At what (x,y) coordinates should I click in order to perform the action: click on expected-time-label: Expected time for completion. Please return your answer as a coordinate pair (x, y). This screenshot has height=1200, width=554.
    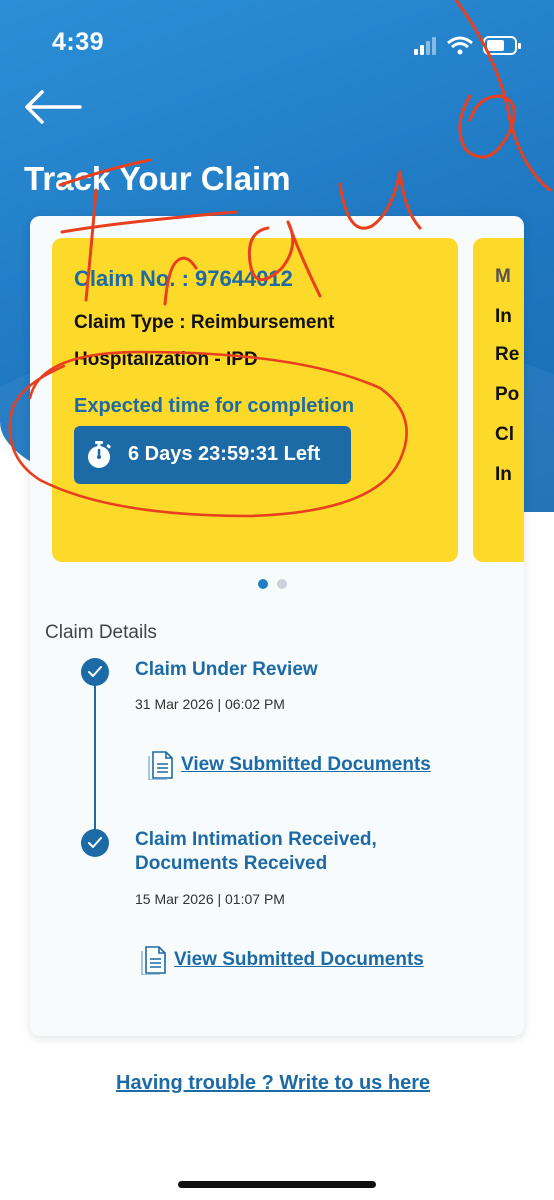
    Looking at the image, I should click on (214, 406).